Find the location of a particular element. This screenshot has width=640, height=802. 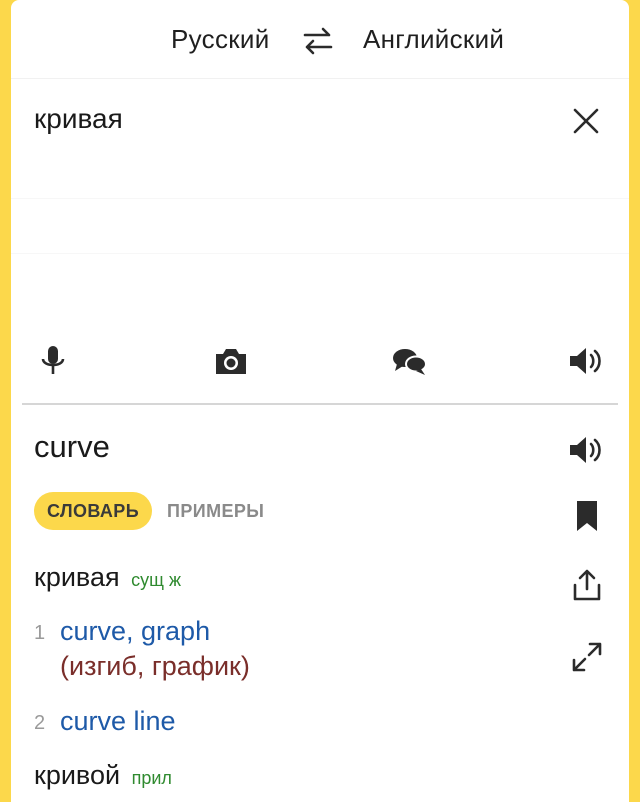

bookmark-icon is located at coordinates (587, 516).